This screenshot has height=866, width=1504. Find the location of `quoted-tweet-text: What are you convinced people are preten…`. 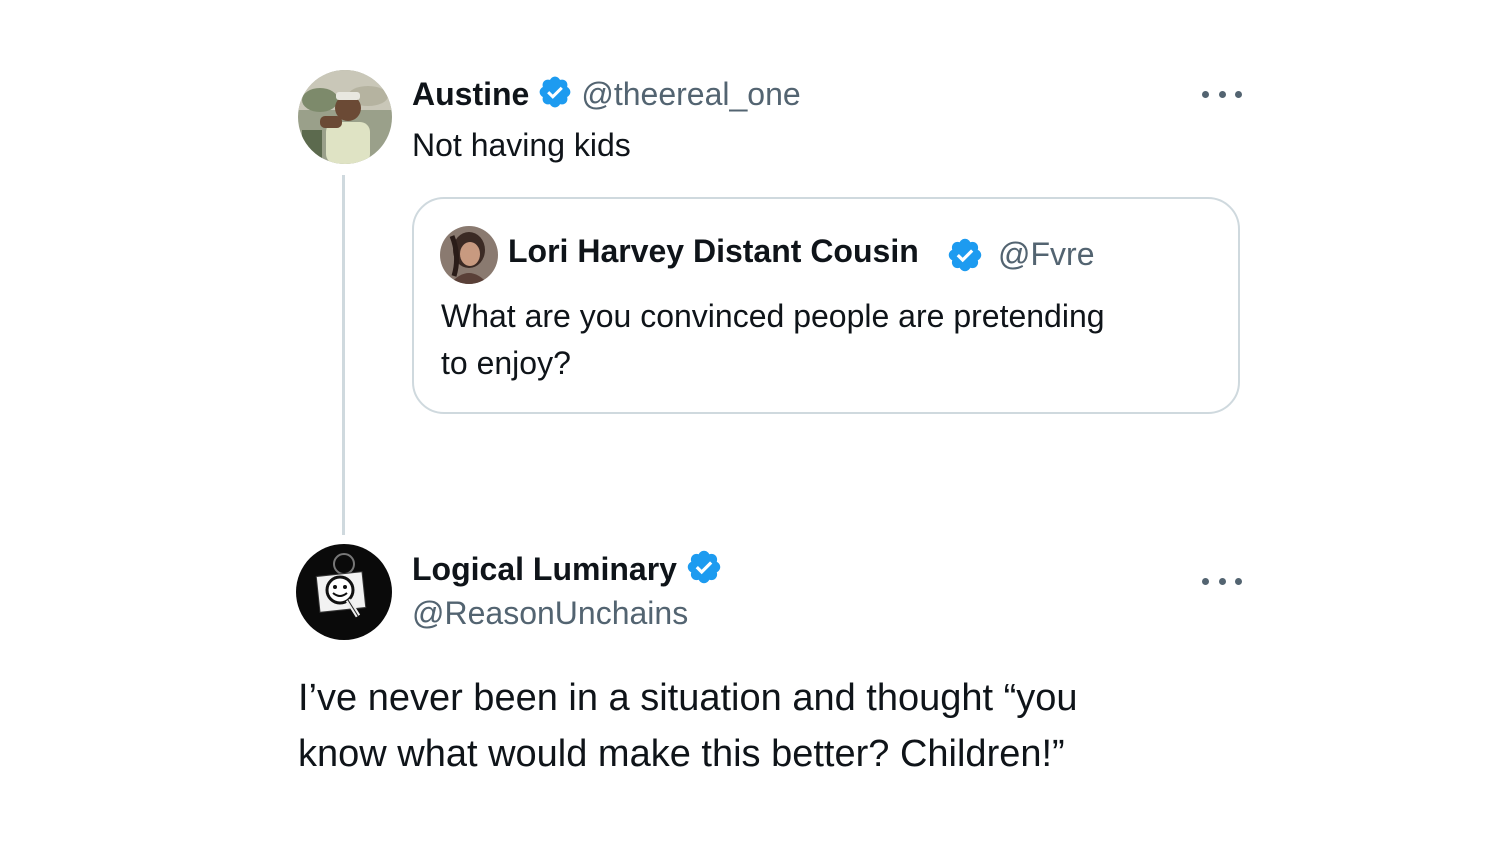

quoted-tweet-text: What are you convinced people are preten… is located at coordinates (831, 340).